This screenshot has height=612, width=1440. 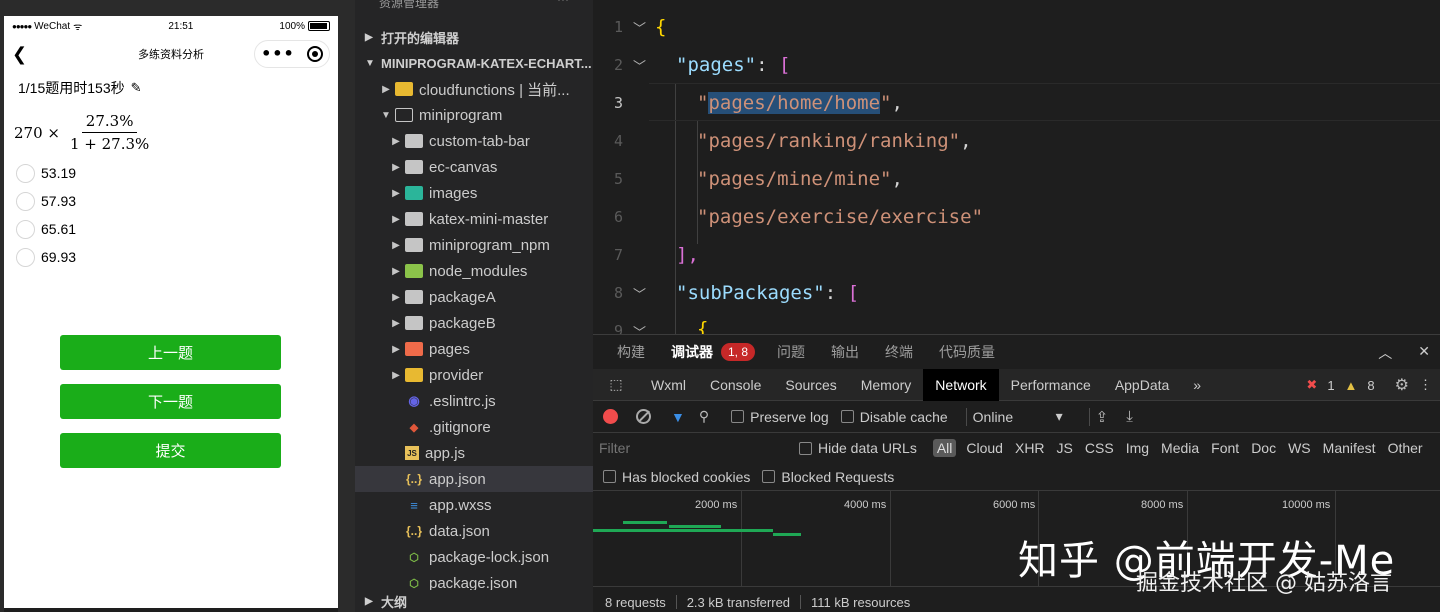 I want to click on pencil-icon: ✎, so click(x=136, y=88).